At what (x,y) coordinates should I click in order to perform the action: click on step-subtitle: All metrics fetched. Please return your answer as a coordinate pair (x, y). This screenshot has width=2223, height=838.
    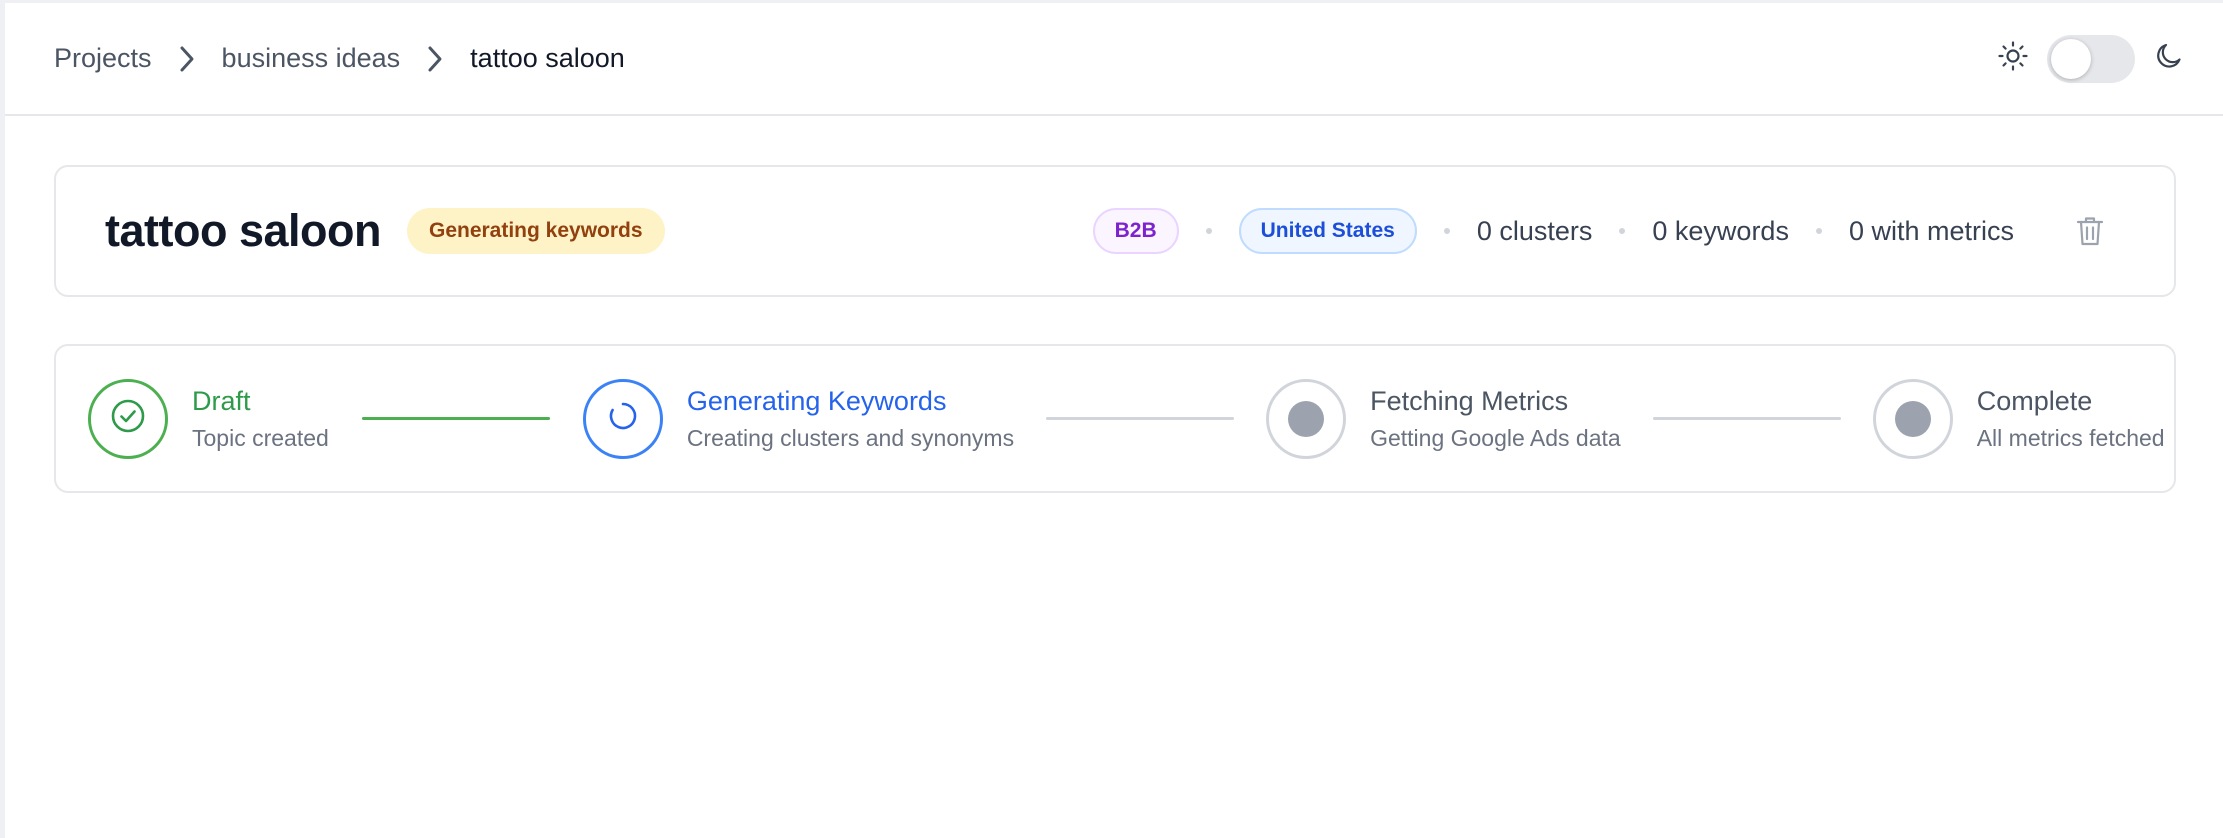
    Looking at the image, I should click on (2070, 437).